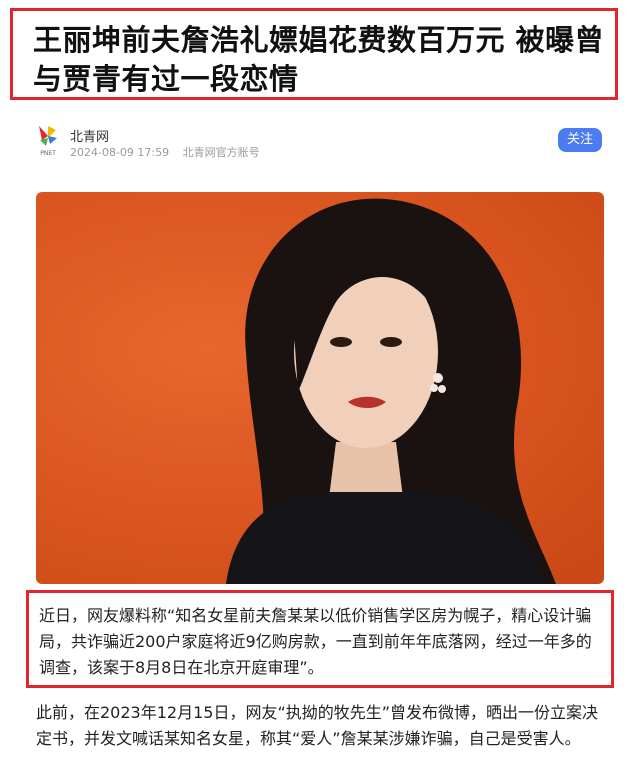 This screenshot has height=766, width=640. What do you see at coordinates (48, 153) in the screenshot?
I see `publisher-logo-text: PNET` at bounding box center [48, 153].